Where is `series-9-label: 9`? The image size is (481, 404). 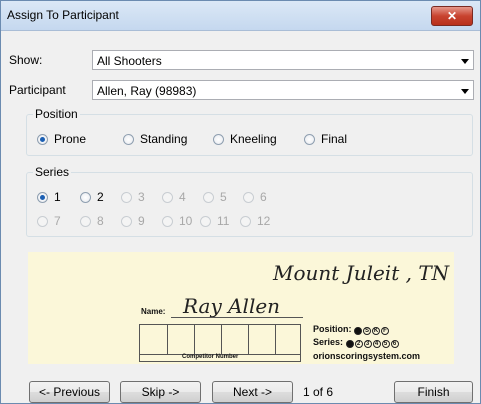
series-9-label: 9 is located at coordinates (141, 221).